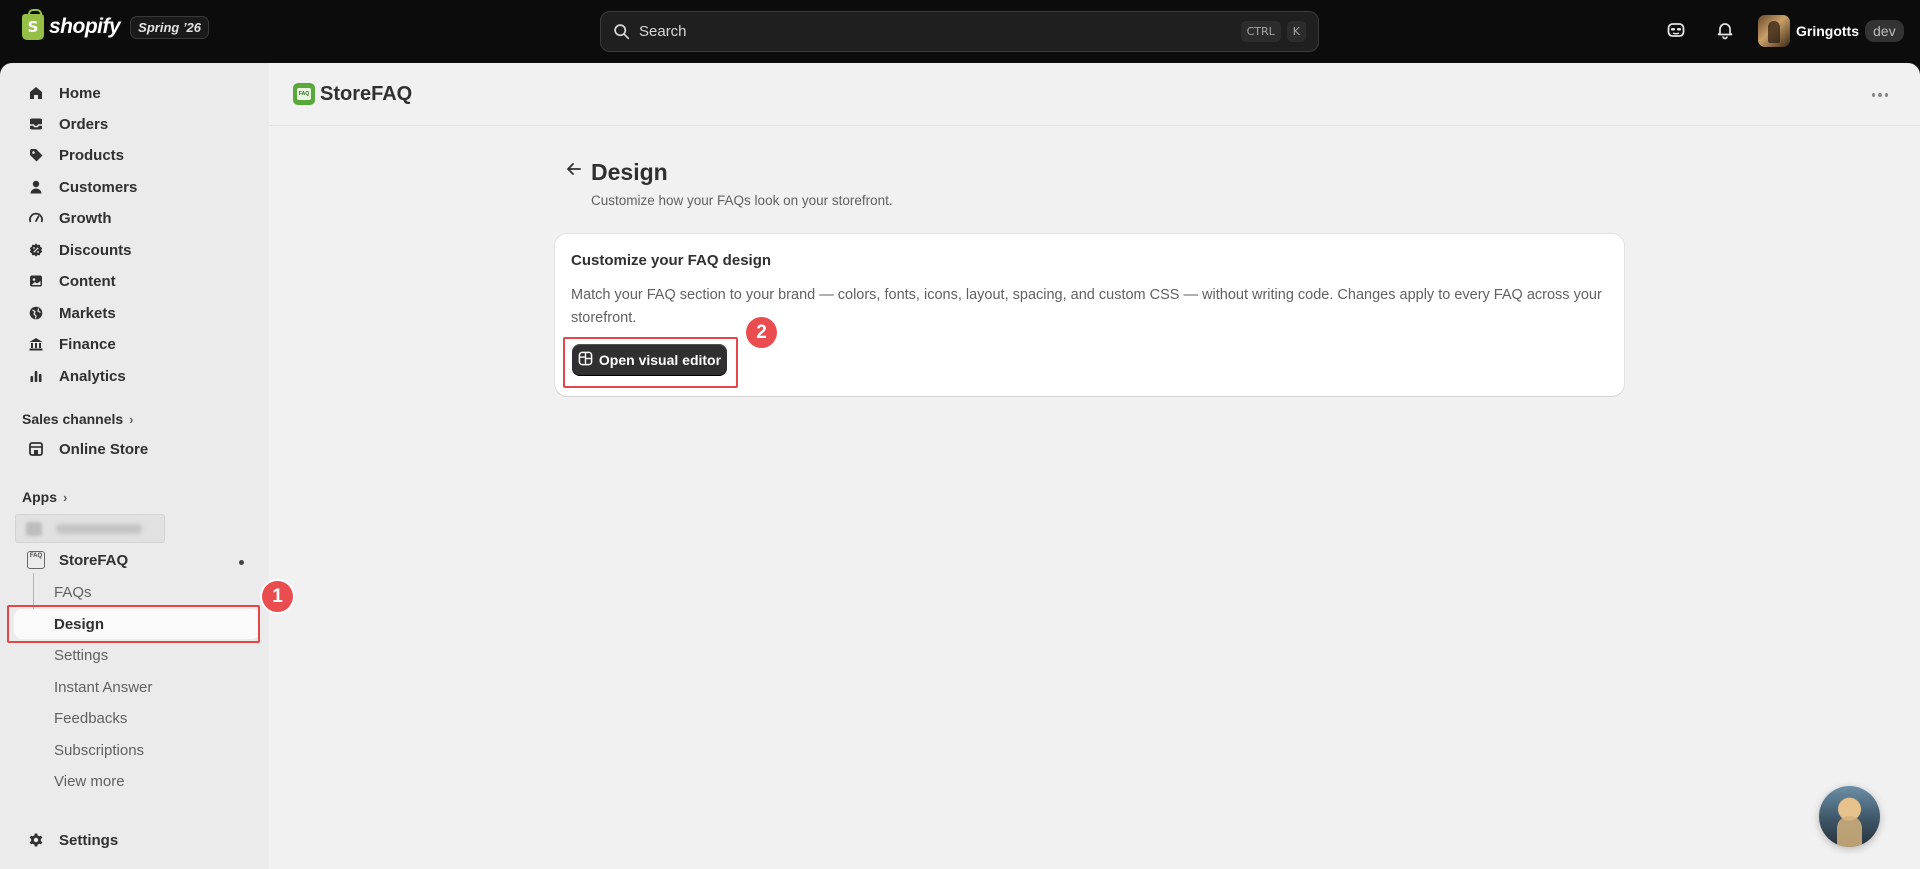  Describe the element at coordinates (170, 27) in the screenshot. I see `edition-badge: Spring ’26` at that location.